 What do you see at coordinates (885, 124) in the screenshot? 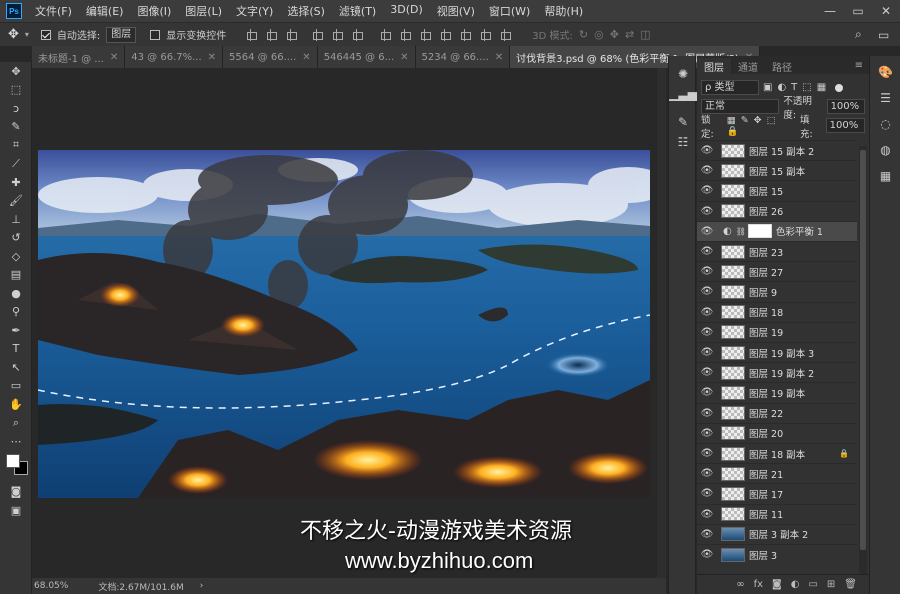
I see `learn-panel-icon: ◌` at bounding box center [885, 124].